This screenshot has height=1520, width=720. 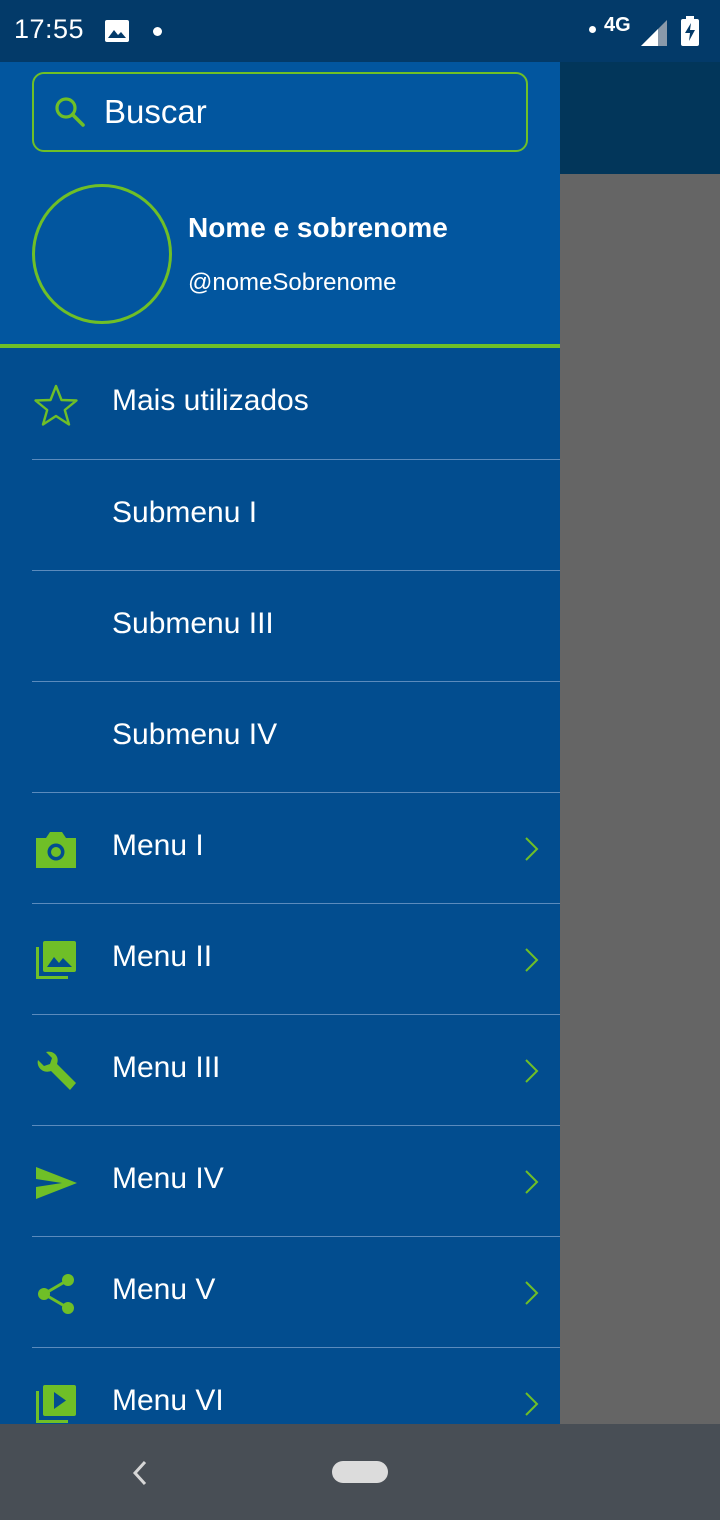 I want to click on search-icon, so click(x=70, y=112).